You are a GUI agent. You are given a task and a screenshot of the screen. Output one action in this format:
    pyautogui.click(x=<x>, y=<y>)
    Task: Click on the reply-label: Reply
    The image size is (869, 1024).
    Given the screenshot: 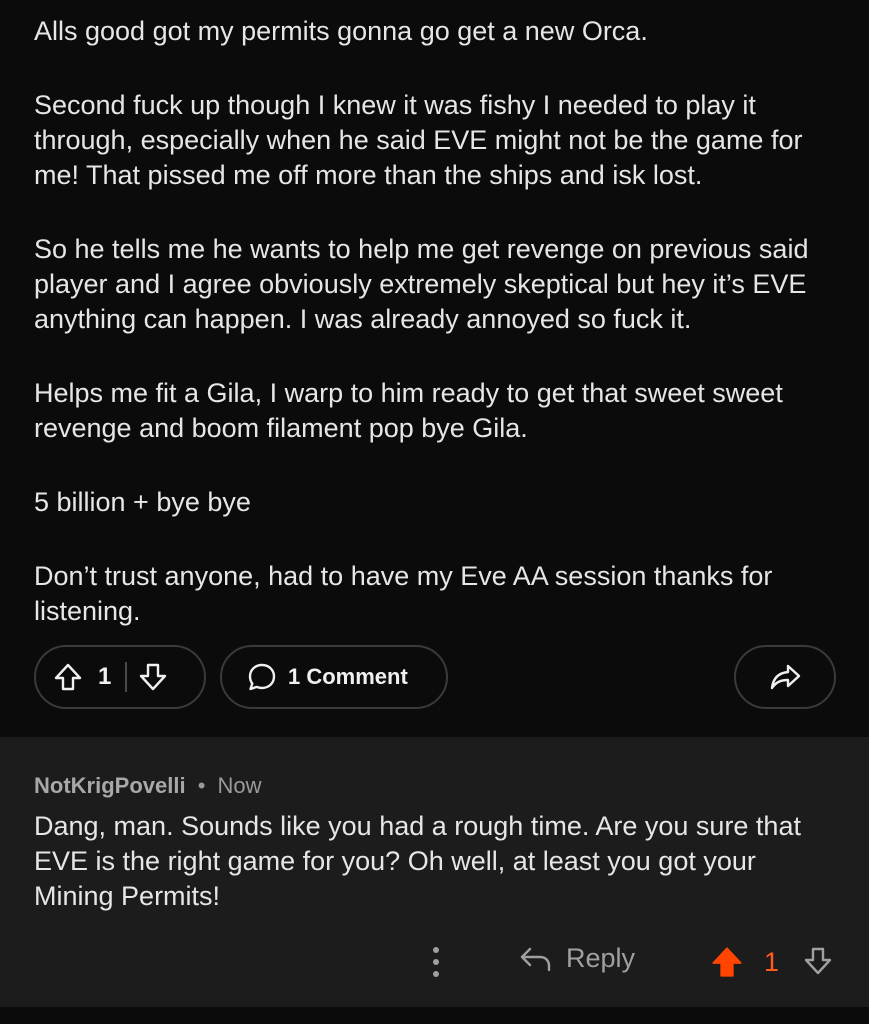 What is the action you would take?
    pyautogui.click(x=601, y=958)
    